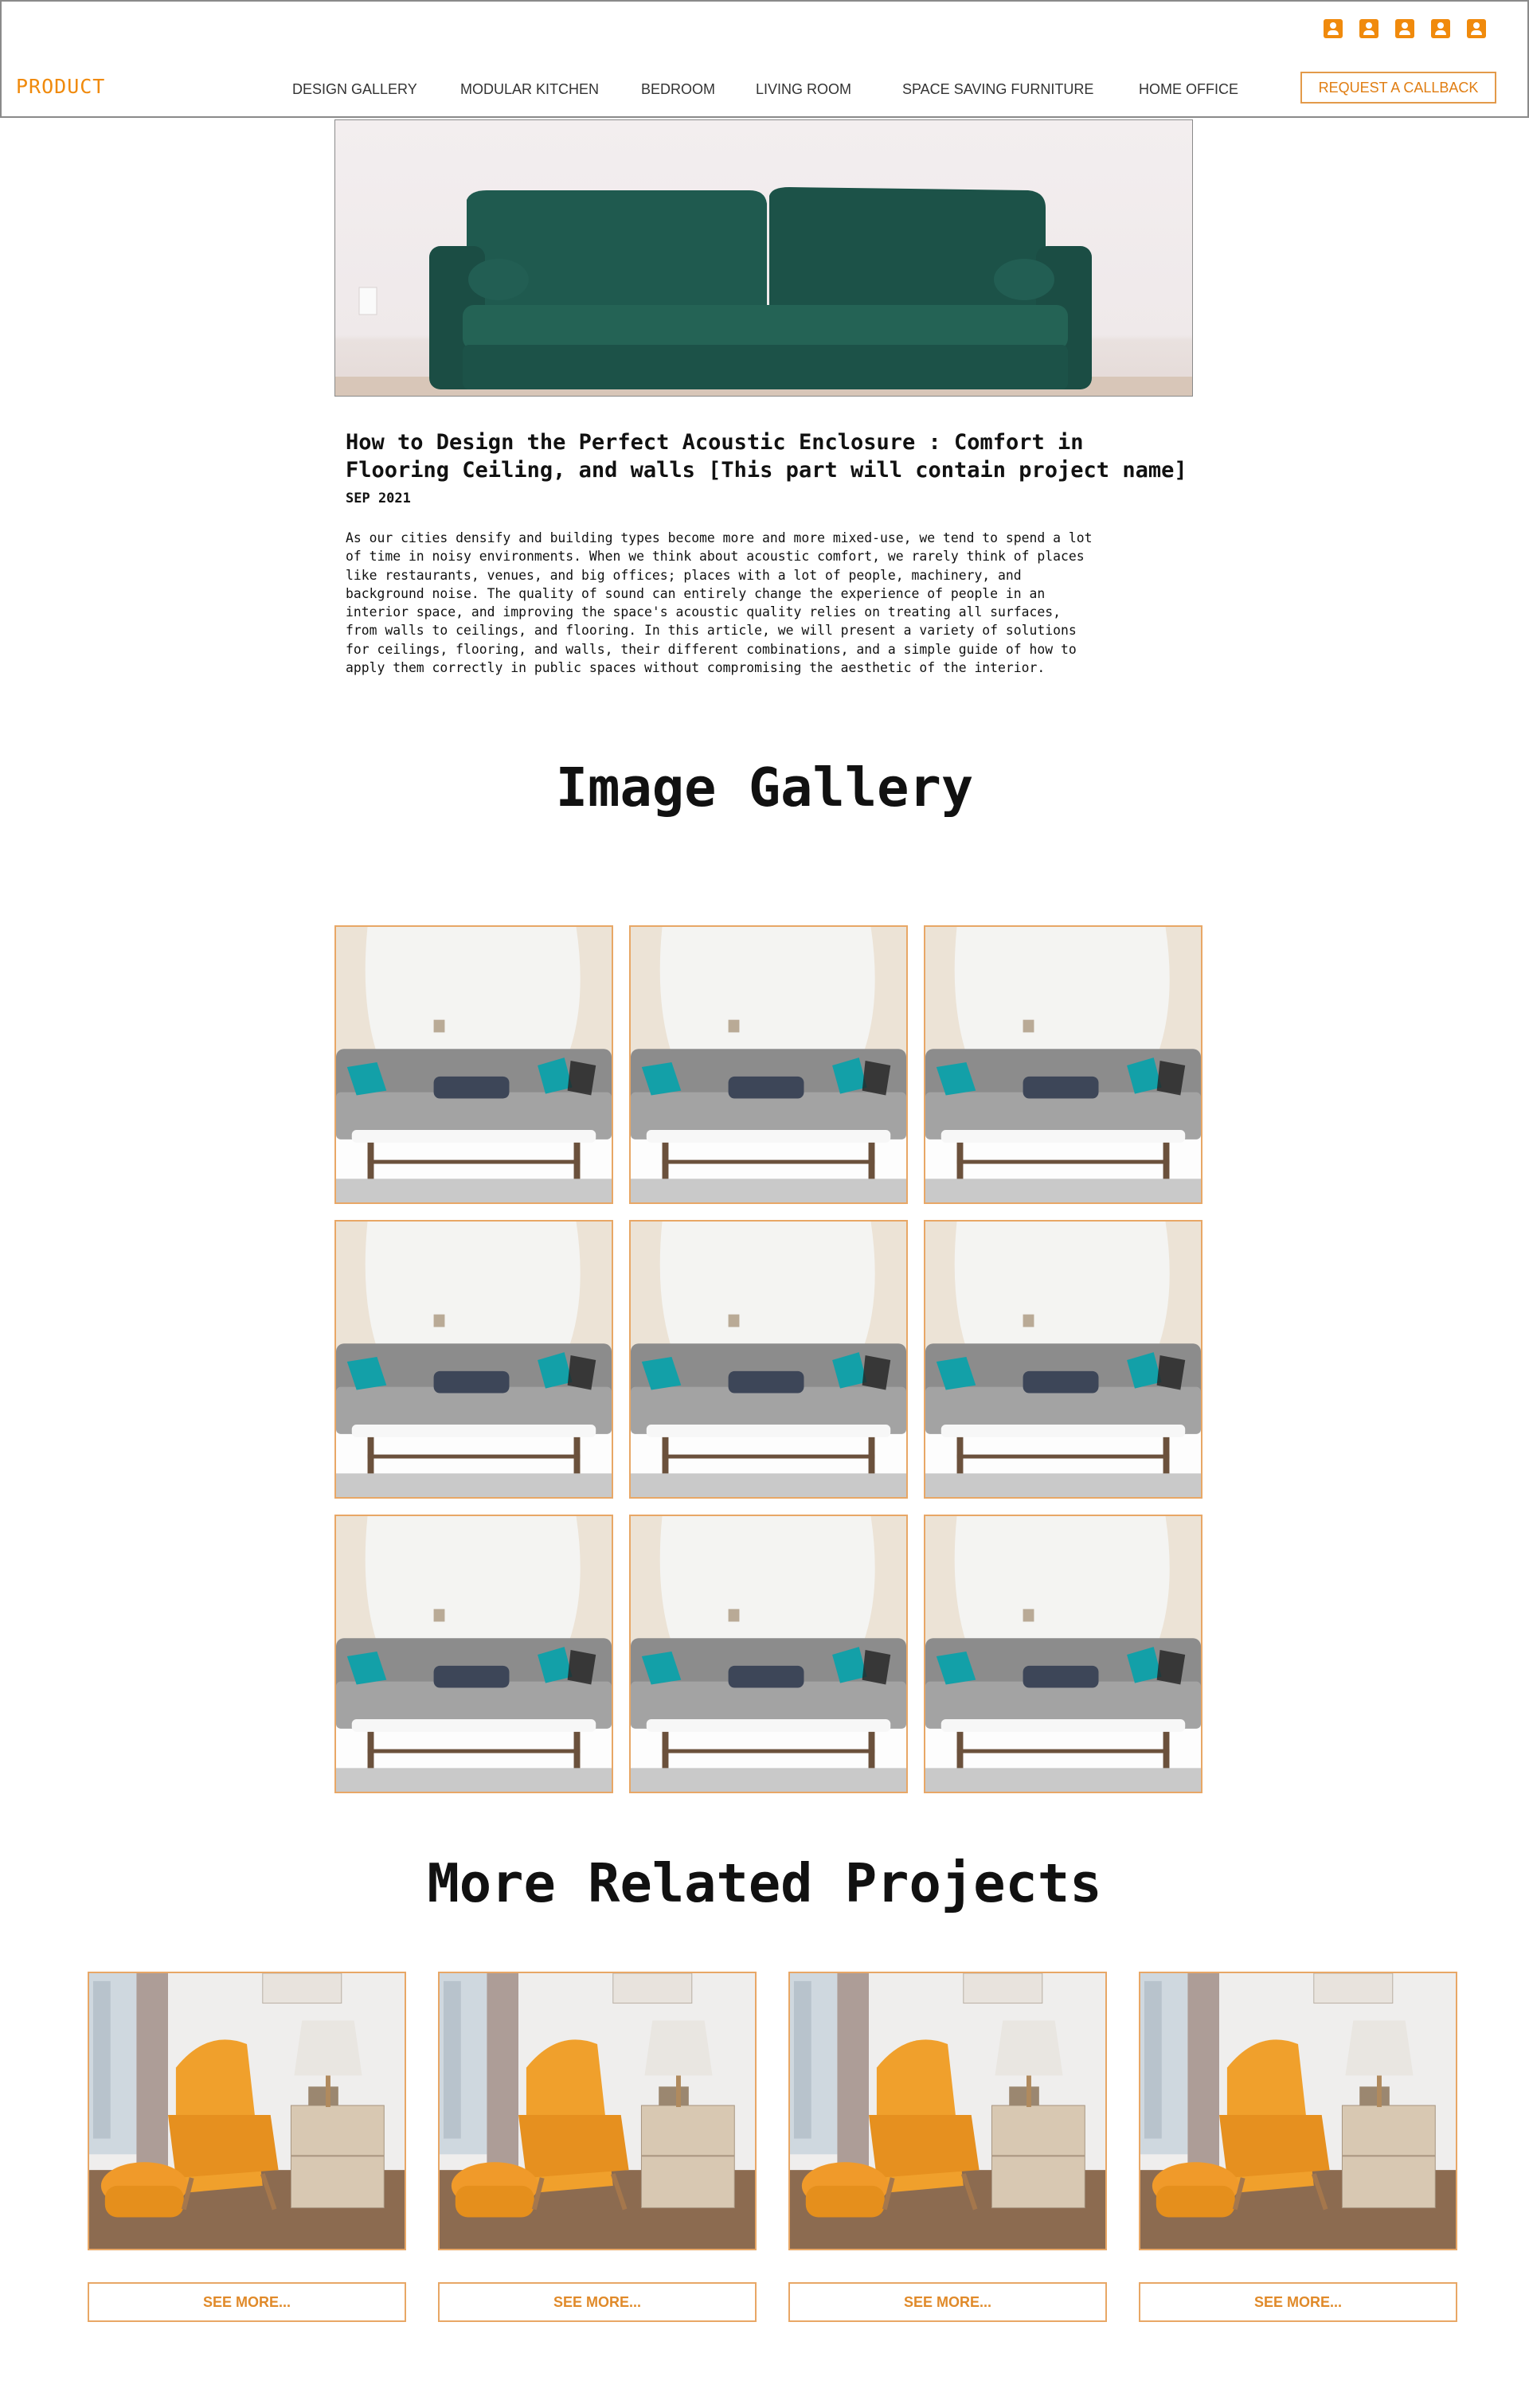  What do you see at coordinates (997, 89) in the screenshot?
I see `nav-space-saving-furniture: SPACE SAVING FURNITURE` at bounding box center [997, 89].